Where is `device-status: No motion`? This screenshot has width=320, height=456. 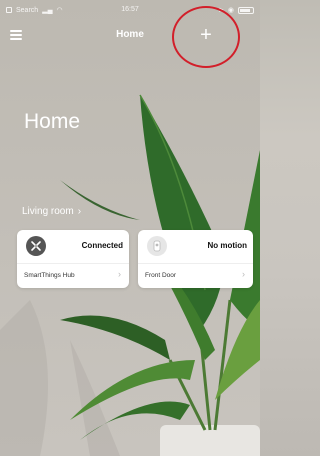
device-status: No motion is located at coordinates (227, 245).